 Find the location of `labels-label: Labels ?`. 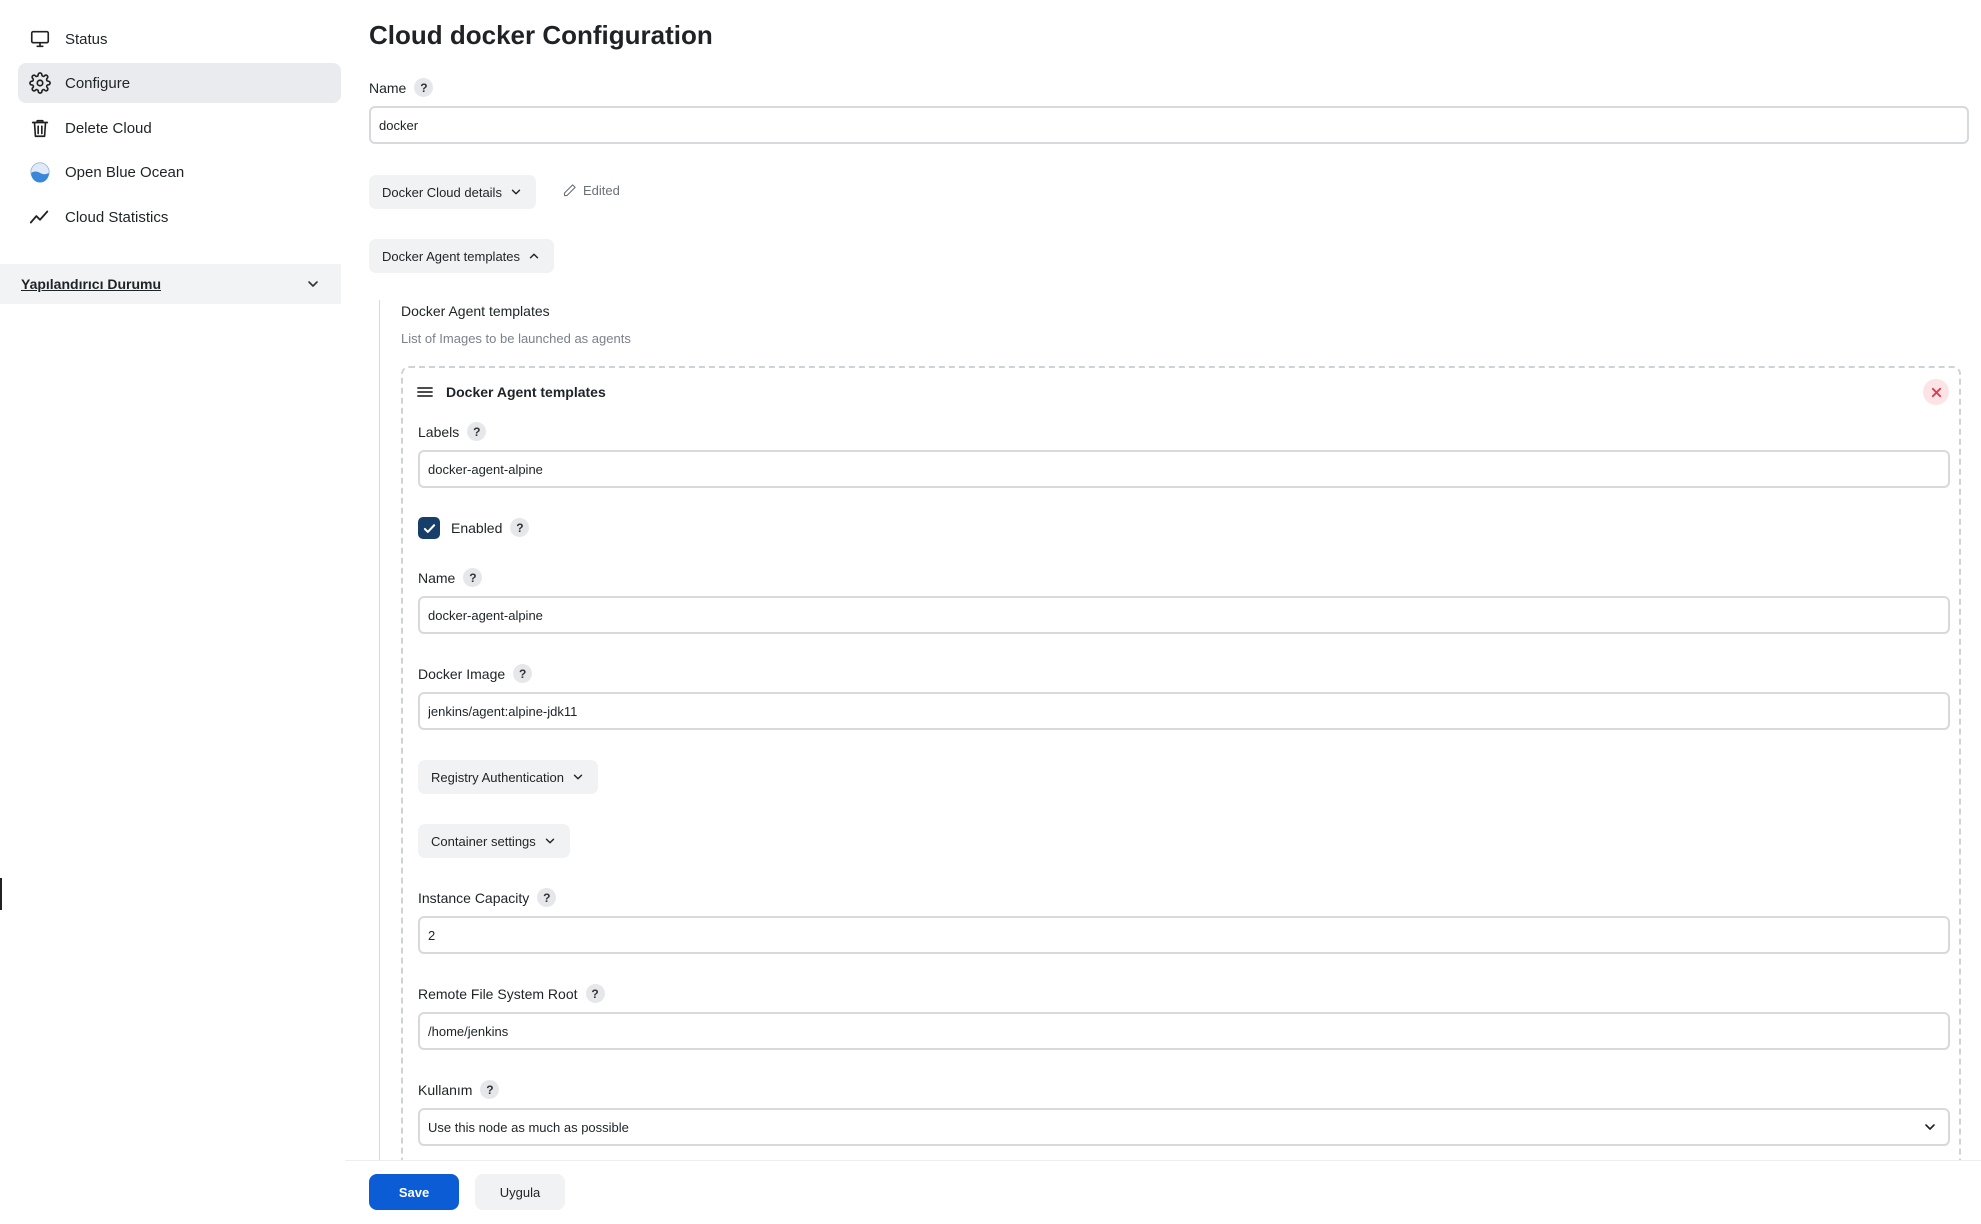

labels-label: Labels ? is located at coordinates (452, 431).